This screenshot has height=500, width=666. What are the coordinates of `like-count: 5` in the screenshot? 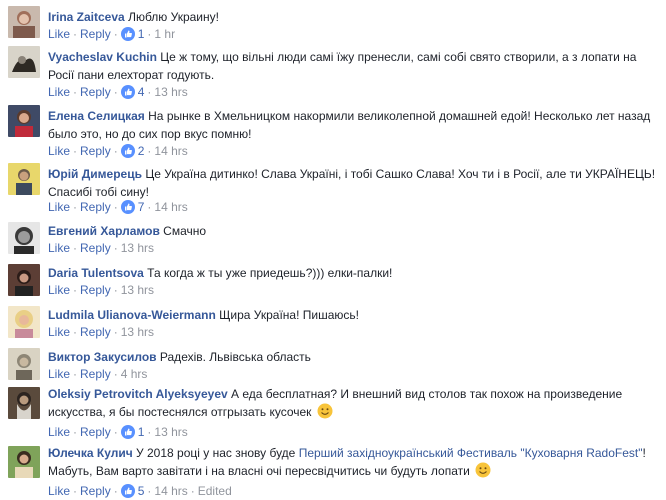 It's located at (132, 491).